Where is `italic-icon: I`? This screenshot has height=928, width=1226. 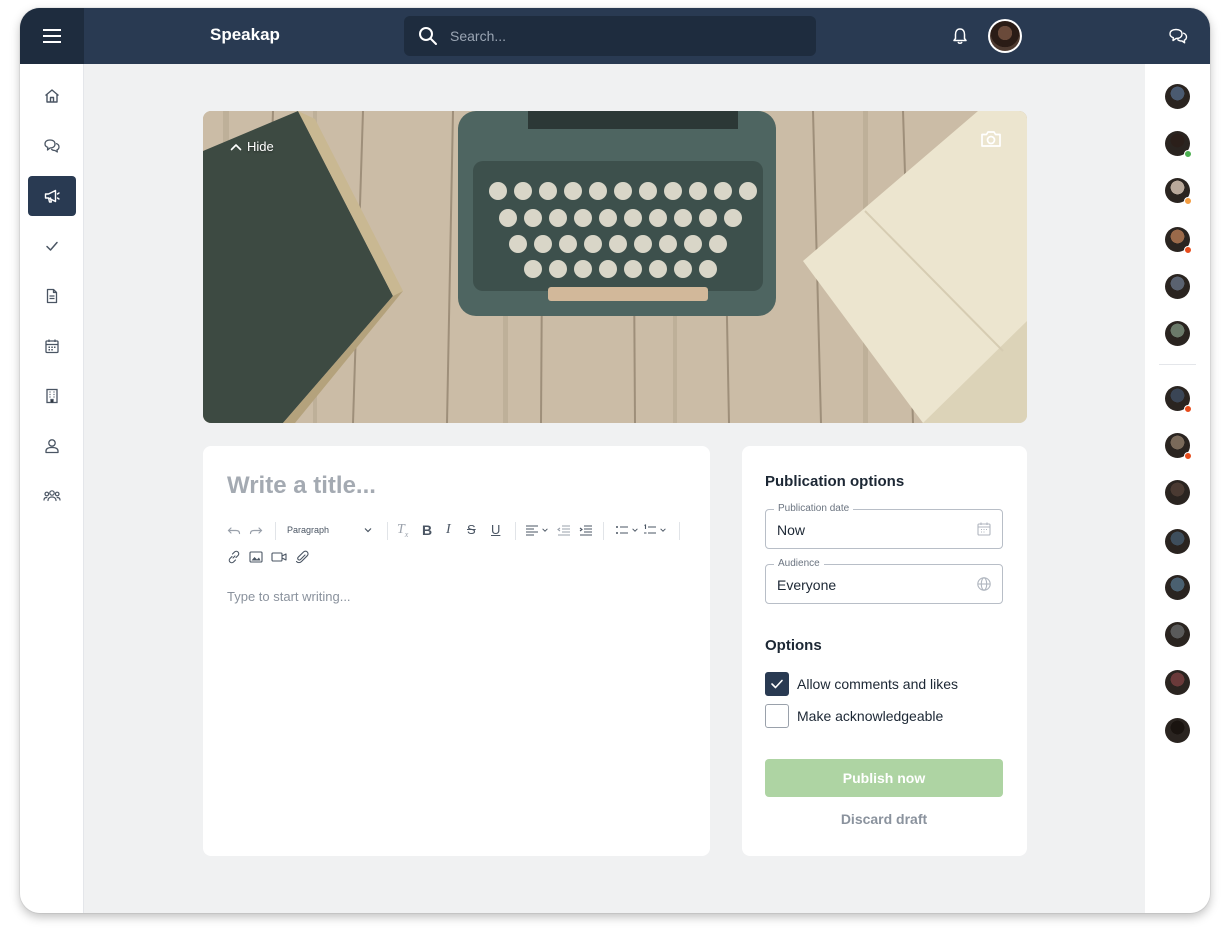
italic-icon: I is located at coordinates (448, 530).